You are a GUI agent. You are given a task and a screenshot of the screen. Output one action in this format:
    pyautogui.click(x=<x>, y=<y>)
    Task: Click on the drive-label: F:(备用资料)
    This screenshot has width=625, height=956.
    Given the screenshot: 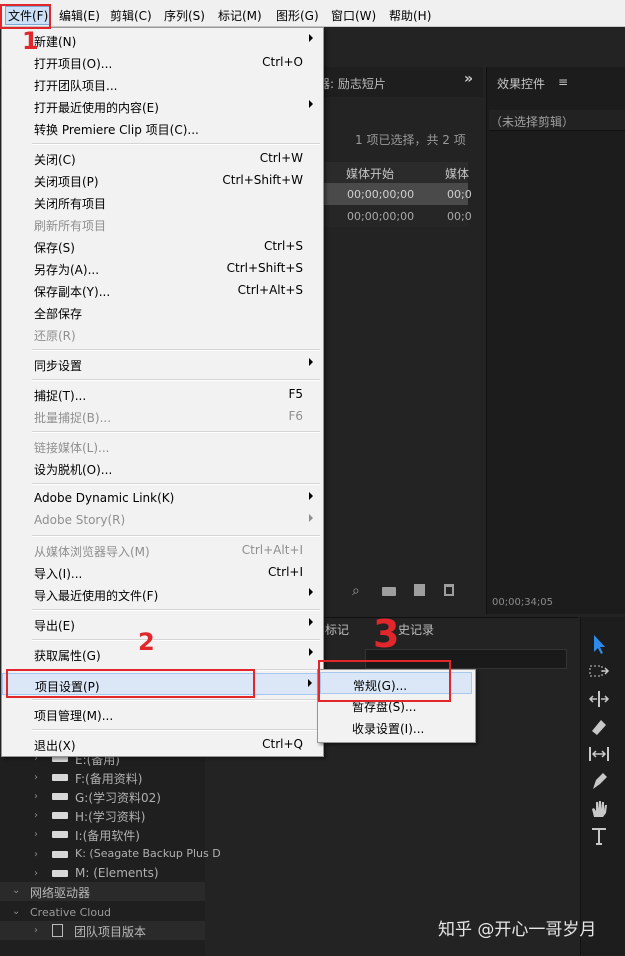 What is the action you would take?
    pyautogui.click(x=109, y=779)
    